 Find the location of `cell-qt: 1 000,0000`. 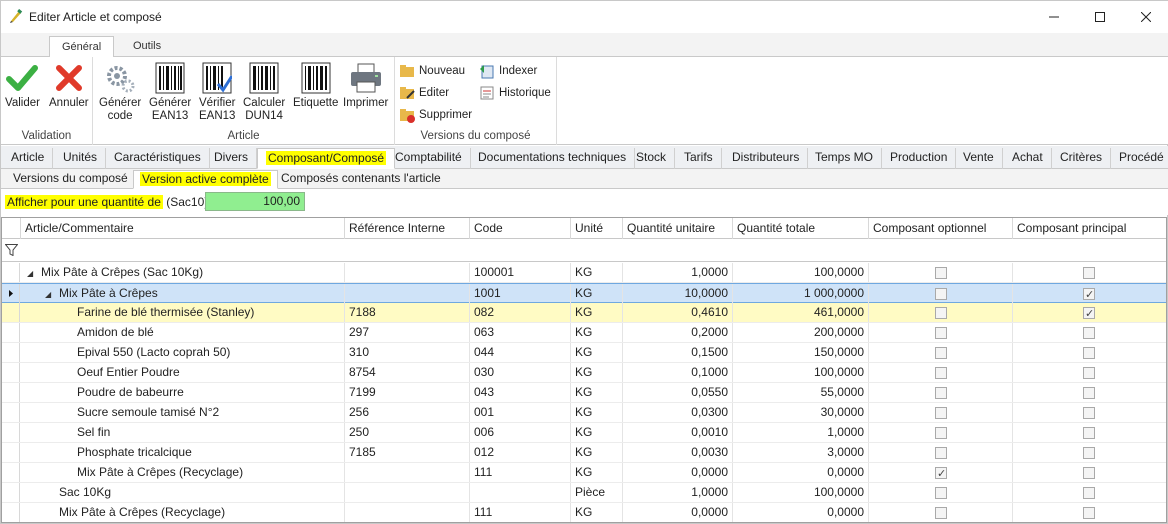

cell-qt: 1 000,0000 is located at coordinates (801, 293).